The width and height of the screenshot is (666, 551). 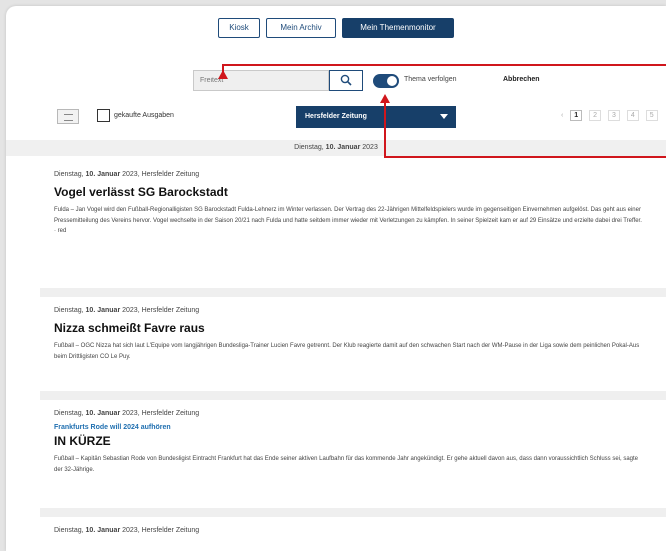 I want to click on article-kicker: Frankfurts Rode will 2024 aufhören, so click(x=112, y=427).